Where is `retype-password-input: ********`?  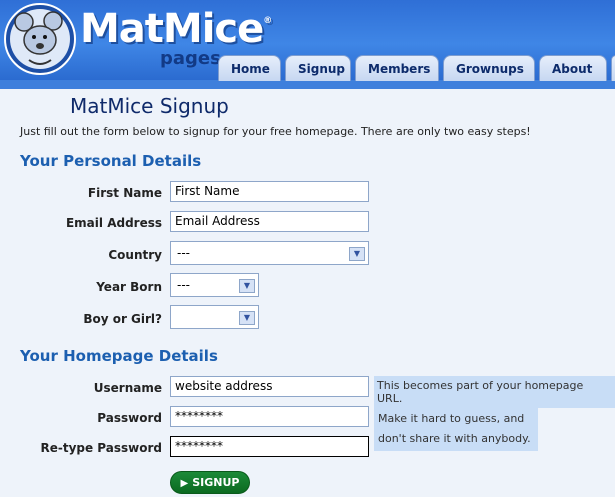
retype-password-input: ******** is located at coordinates (269, 446).